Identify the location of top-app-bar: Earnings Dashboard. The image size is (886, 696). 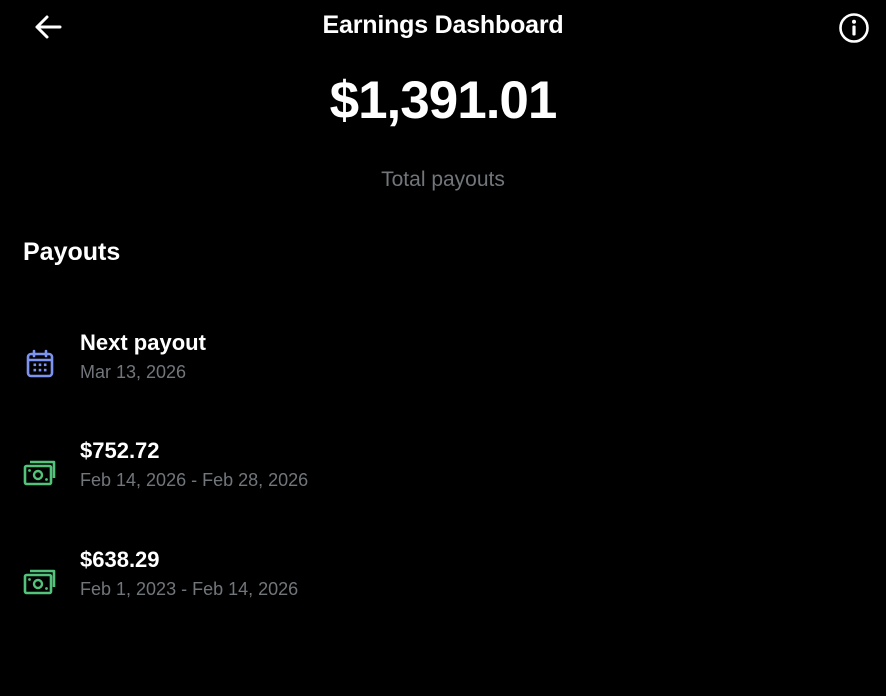
(443, 28).